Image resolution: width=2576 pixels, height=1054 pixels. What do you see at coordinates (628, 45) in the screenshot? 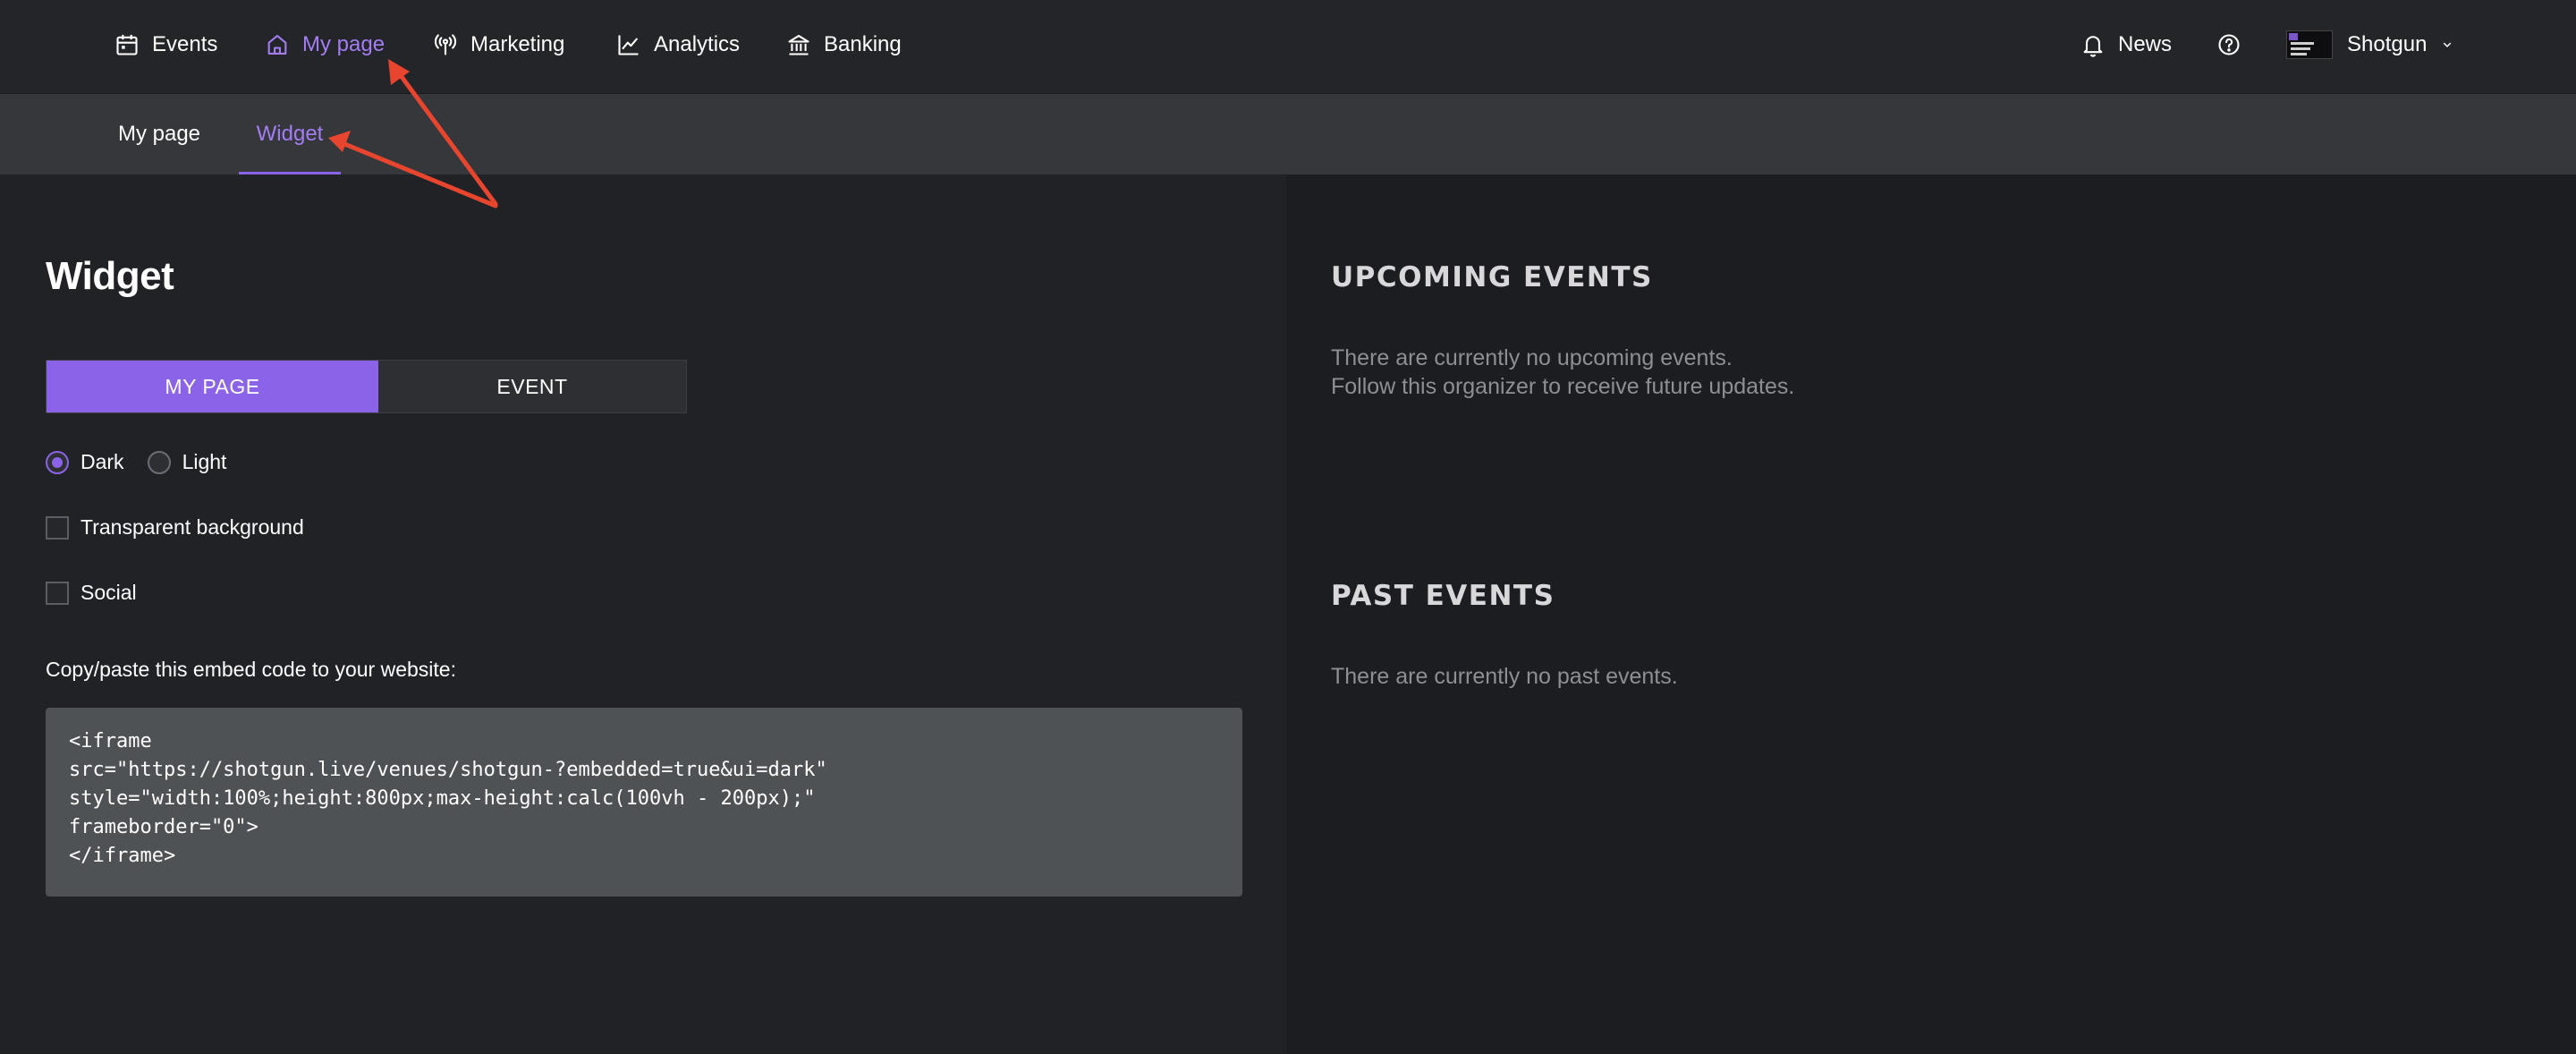
I see `chart-line-icon` at bounding box center [628, 45].